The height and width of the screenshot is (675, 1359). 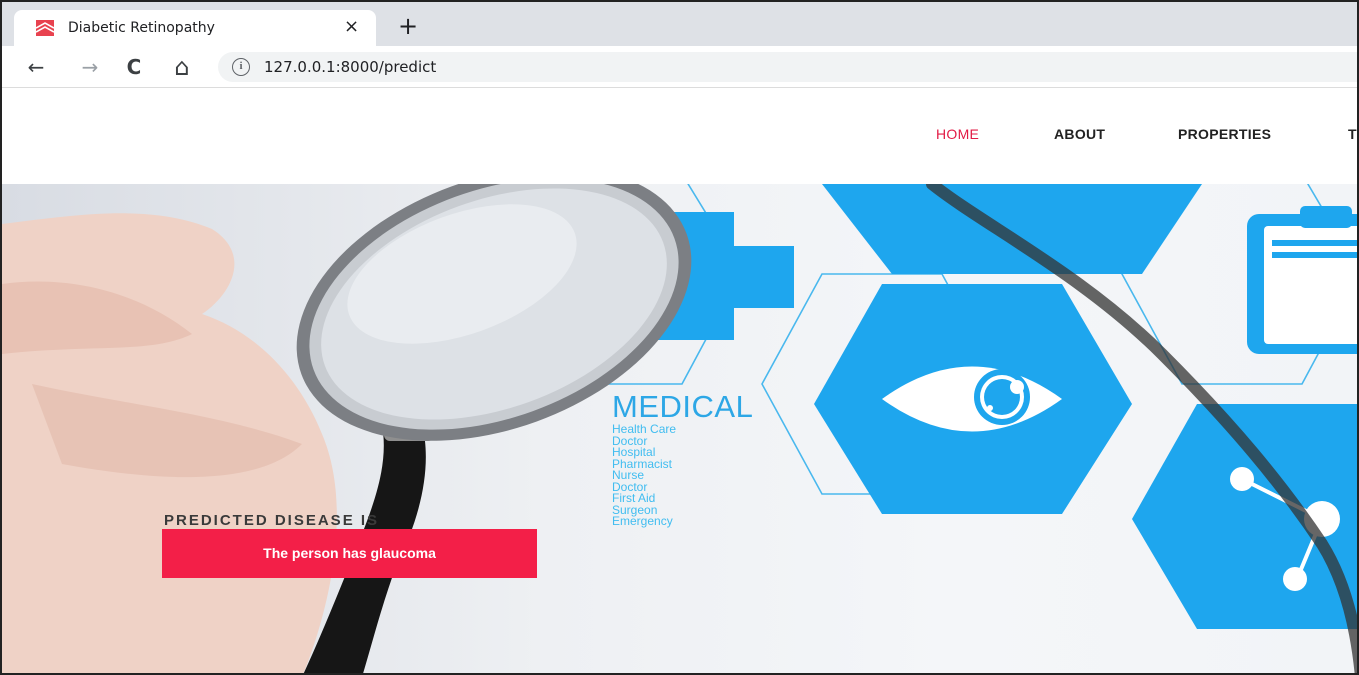 What do you see at coordinates (1352, 134) in the screenshot?
I see `nav-item-cut-off: T` at bounding box center [1352, 134].